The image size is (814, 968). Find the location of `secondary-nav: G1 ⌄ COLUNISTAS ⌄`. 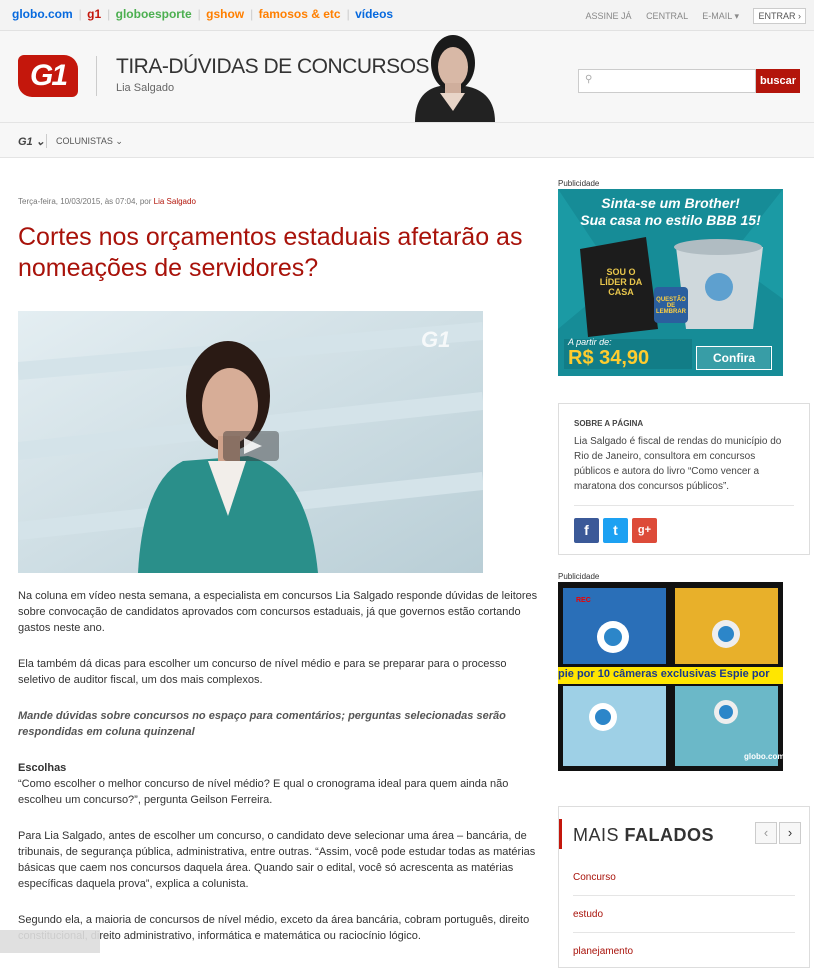

secondary-nav: G1 ⌄ COLUNISTAS ⌄ is located at coordinates (407, 140).